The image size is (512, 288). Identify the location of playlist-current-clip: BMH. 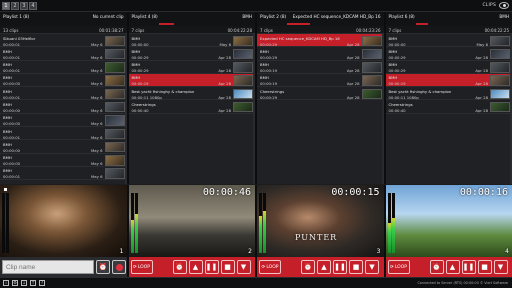
(504, 16).